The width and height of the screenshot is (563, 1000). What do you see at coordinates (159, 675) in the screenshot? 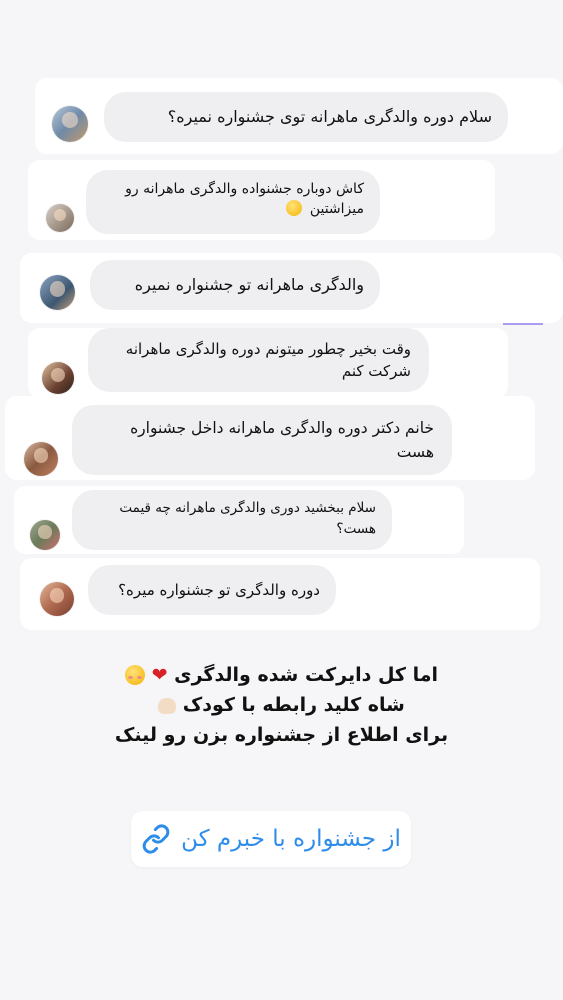
I see `heart-icon: ❤` at bounding box center [159, 675].